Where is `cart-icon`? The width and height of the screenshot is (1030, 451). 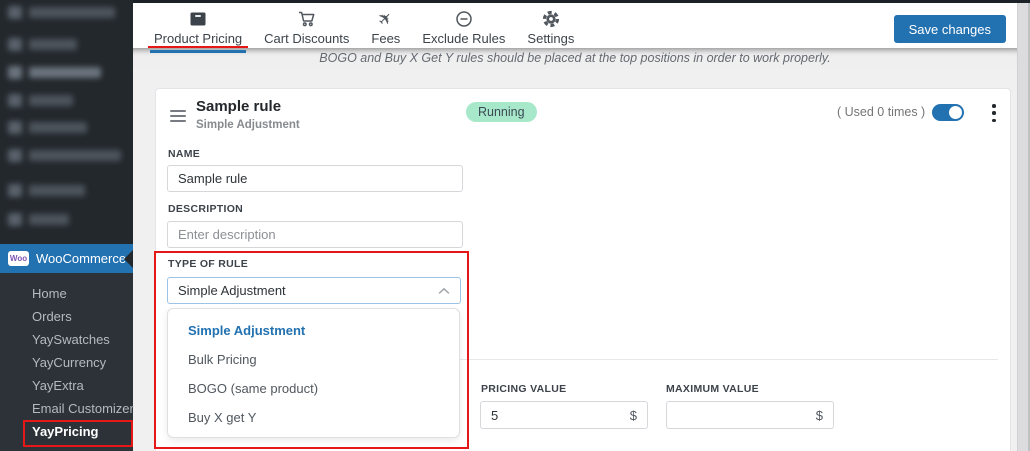
cart-icon is located at coordinates (307, 19).